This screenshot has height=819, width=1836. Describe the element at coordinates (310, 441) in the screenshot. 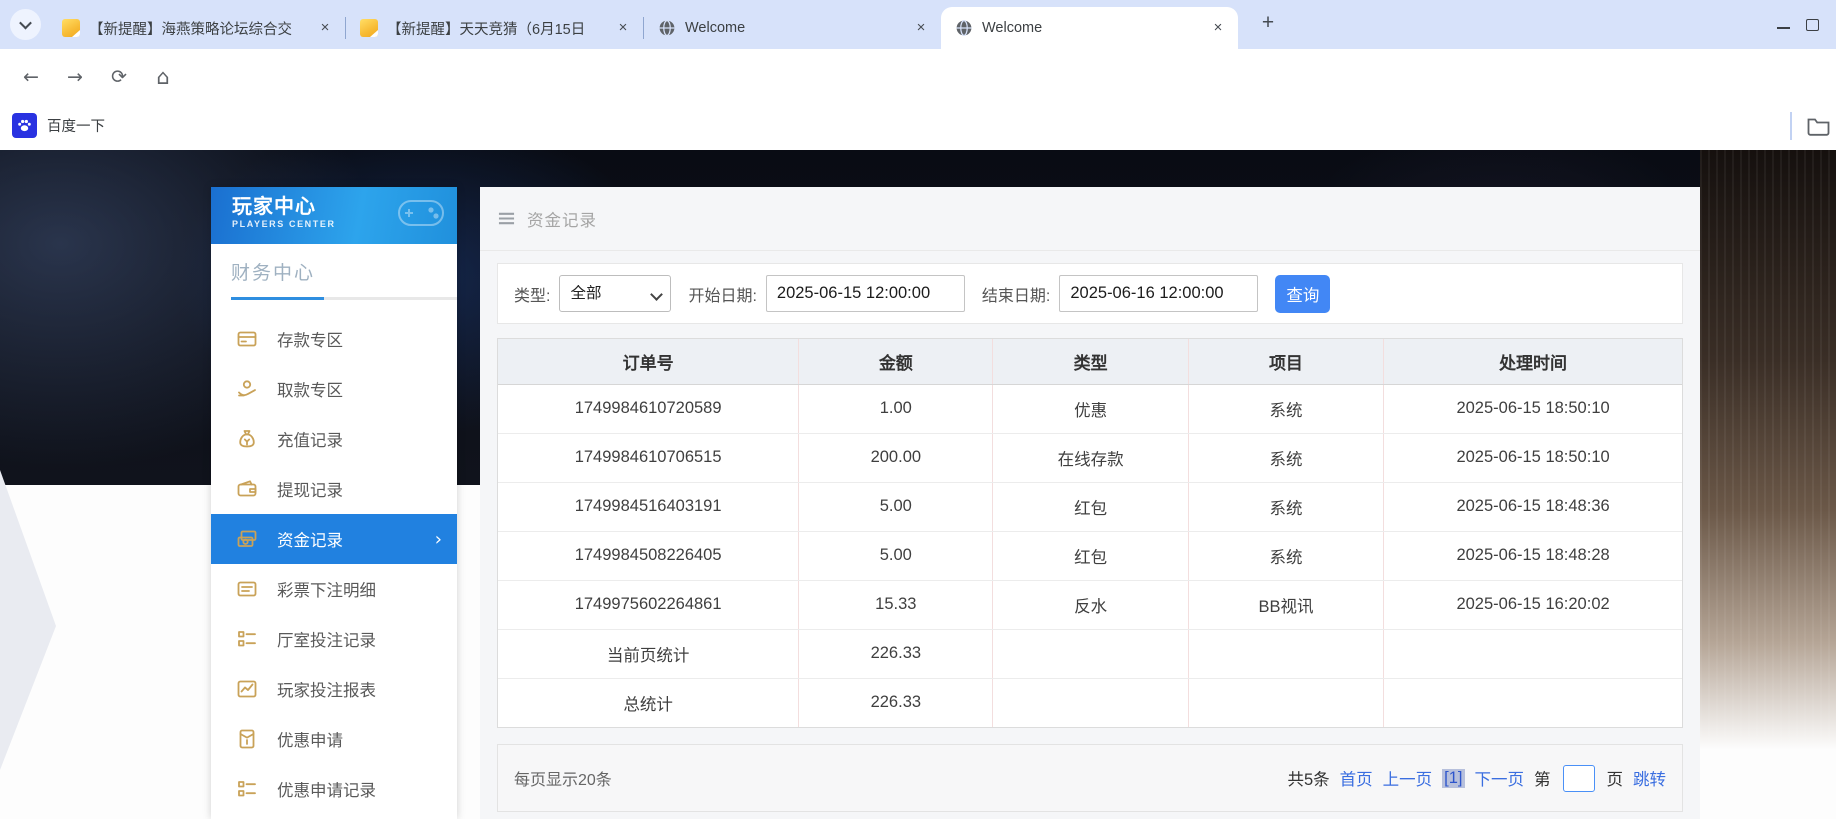

I see `sidebar-item-label: 充值记录` at that location.